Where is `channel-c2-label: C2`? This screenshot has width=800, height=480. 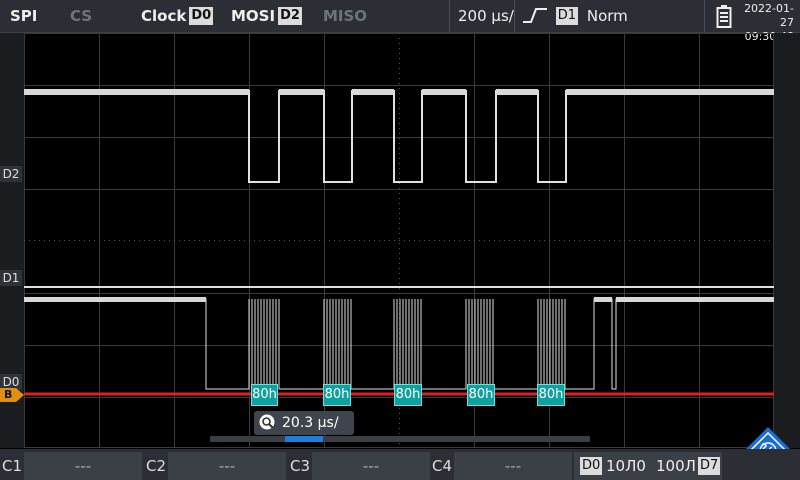
channel-c2-label: C2 is located at coordinates (156, 466).